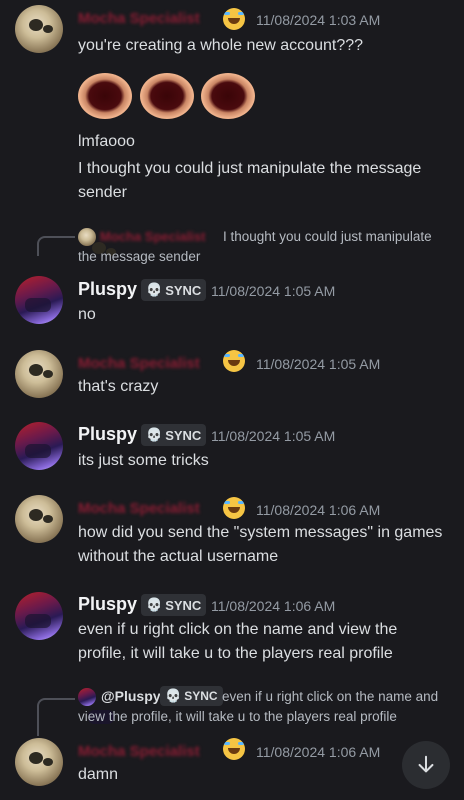 This screenshot has width=464, height=800. What do you see at coordinates (221, 45) in the screenshot?
I see `message-text: you're creating a whole new account???` at bounding box center [221, 45].